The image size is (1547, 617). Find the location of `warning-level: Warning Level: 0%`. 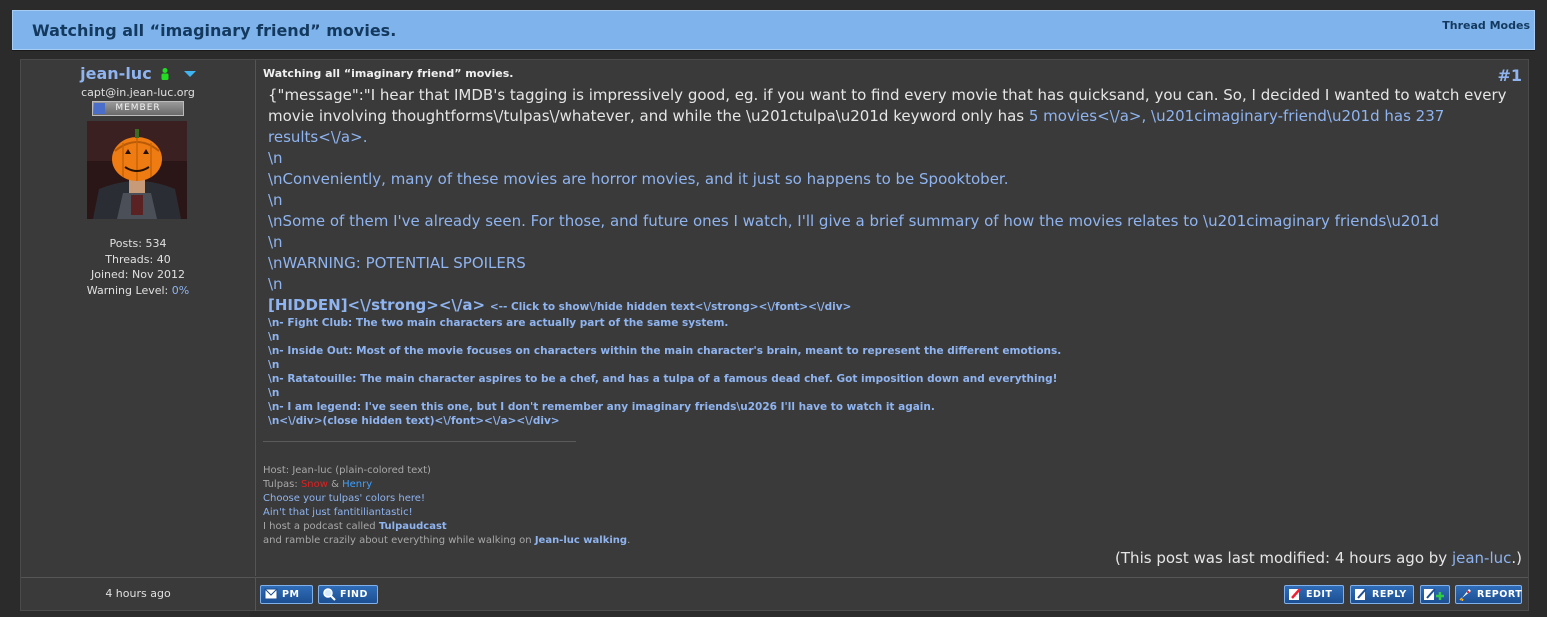

warning-level: Warning Level: 0% is located at coordinates (138, 290).